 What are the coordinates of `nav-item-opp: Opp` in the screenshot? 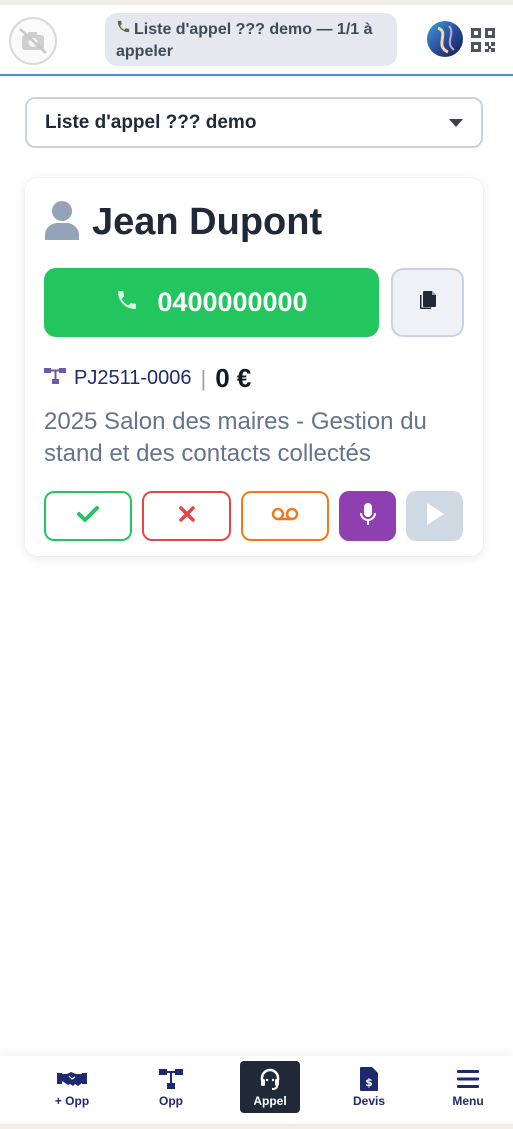 It's located at (171, 1087).